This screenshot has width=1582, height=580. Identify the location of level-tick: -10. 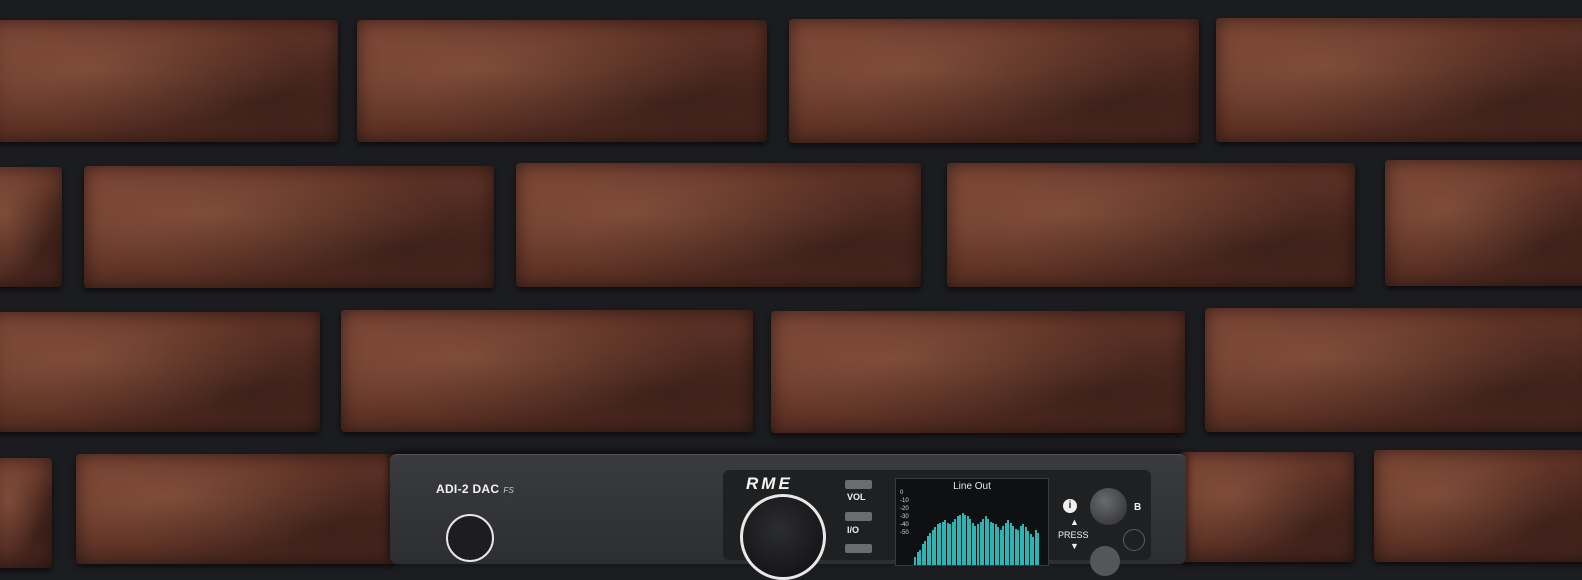
(904, 501).